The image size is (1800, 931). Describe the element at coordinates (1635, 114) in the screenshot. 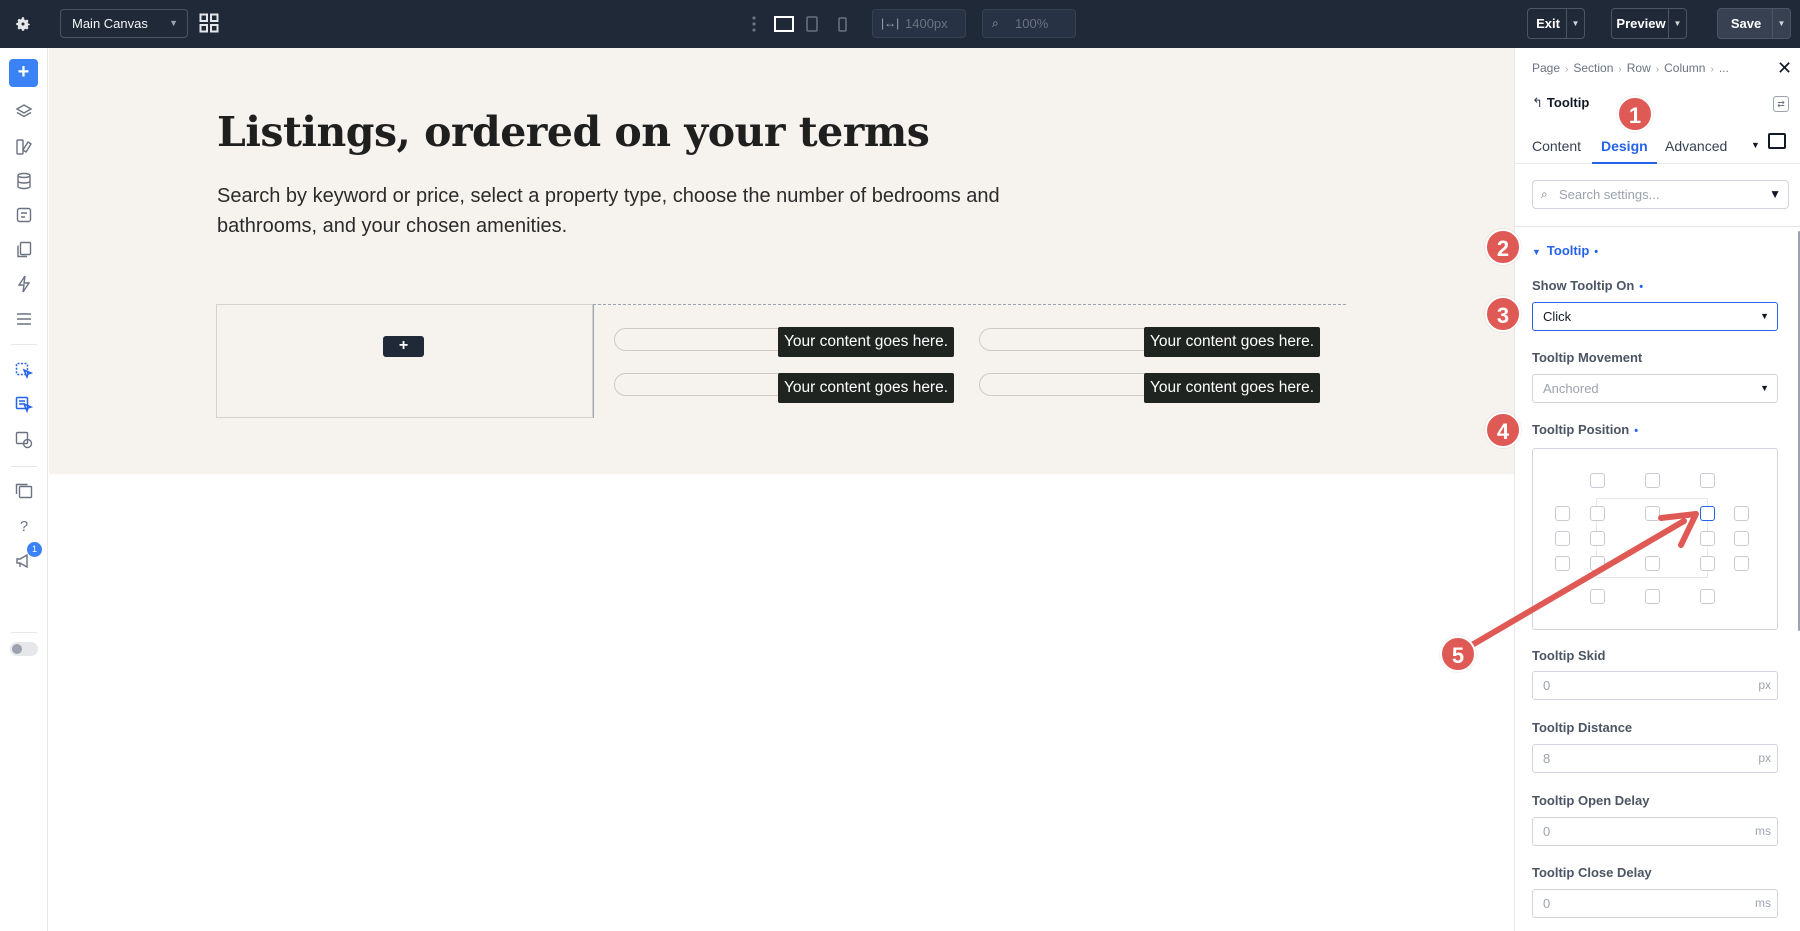

I see `step-marker-1: 1` at that location.